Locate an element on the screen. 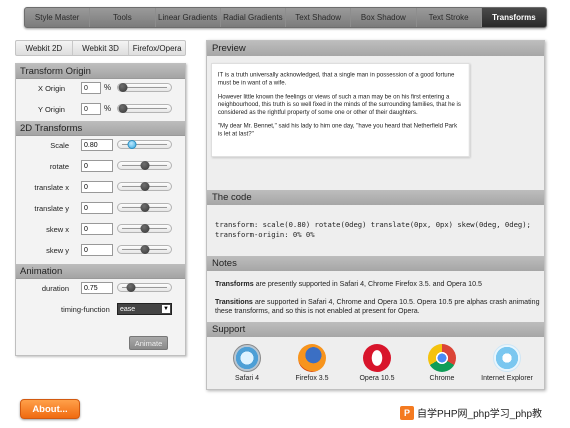 The height and width of the screenshot is (428, 570). translate-x-input is located at coordinates (97, 187).